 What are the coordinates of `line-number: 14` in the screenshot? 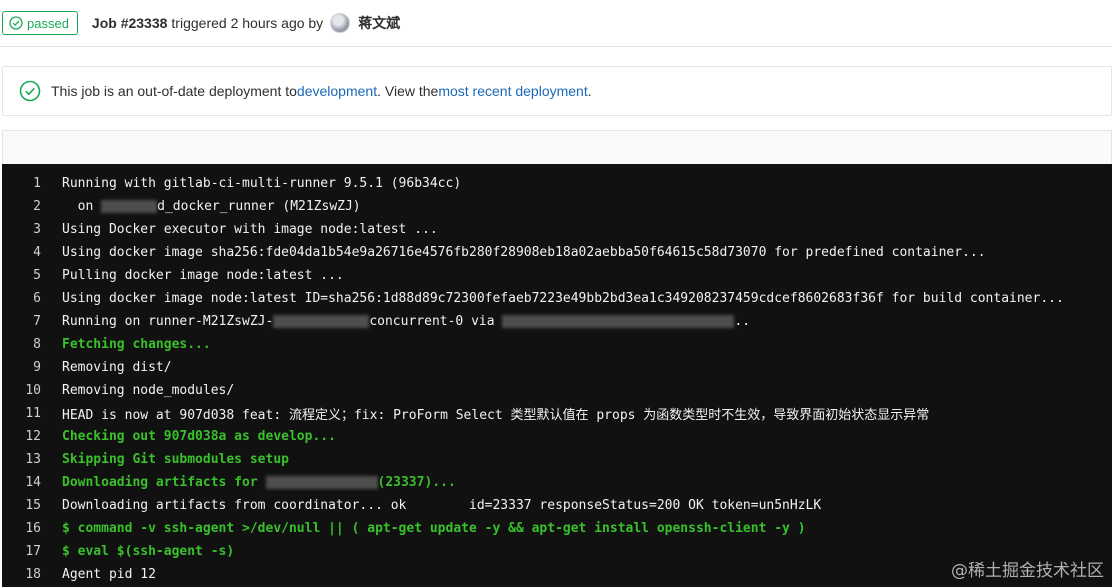 It's located at (32, 482).